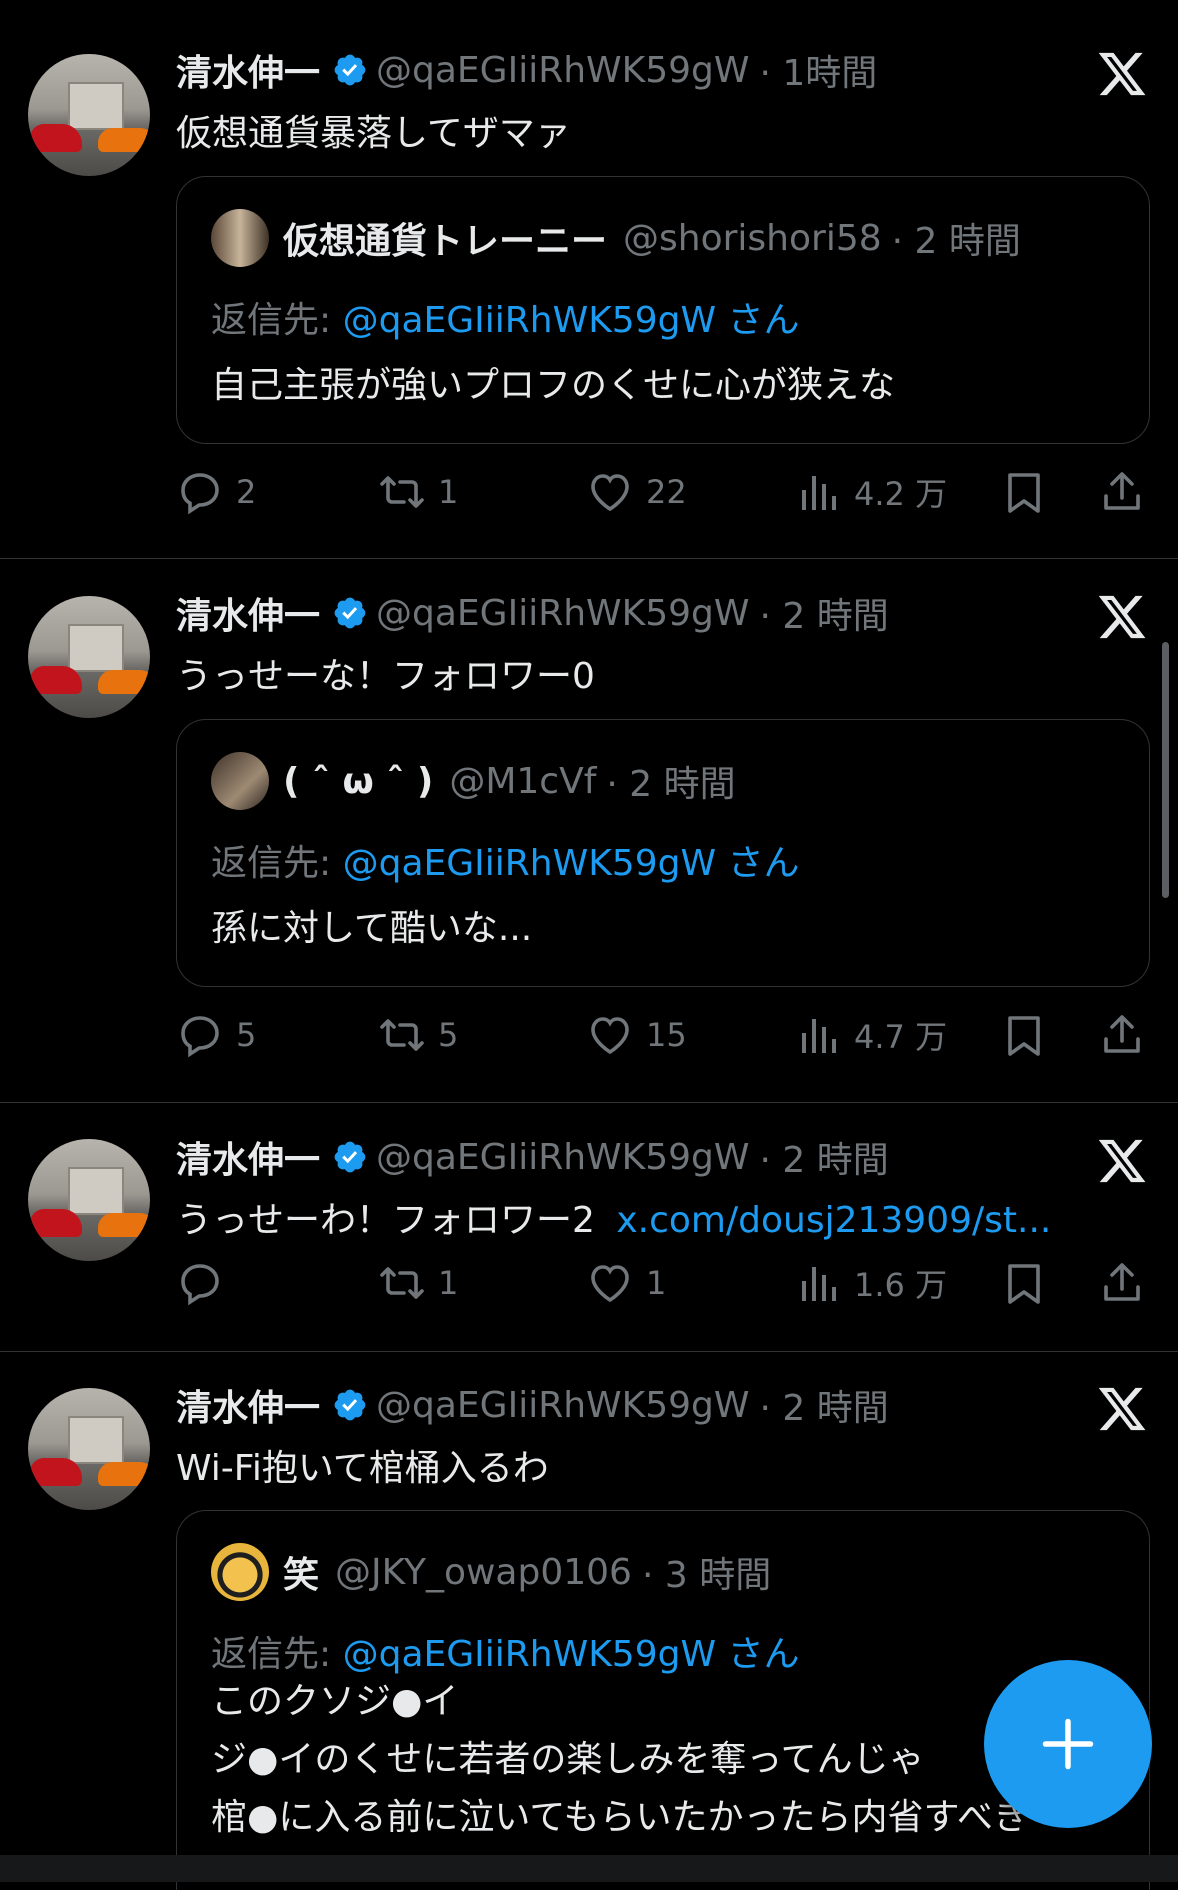  What do you see at coordinates (553, 386) in the screenshot?
I see `quote-text: 自己主張が強いプロフのくせに心が狭えな` at bounding box center [553, 386].